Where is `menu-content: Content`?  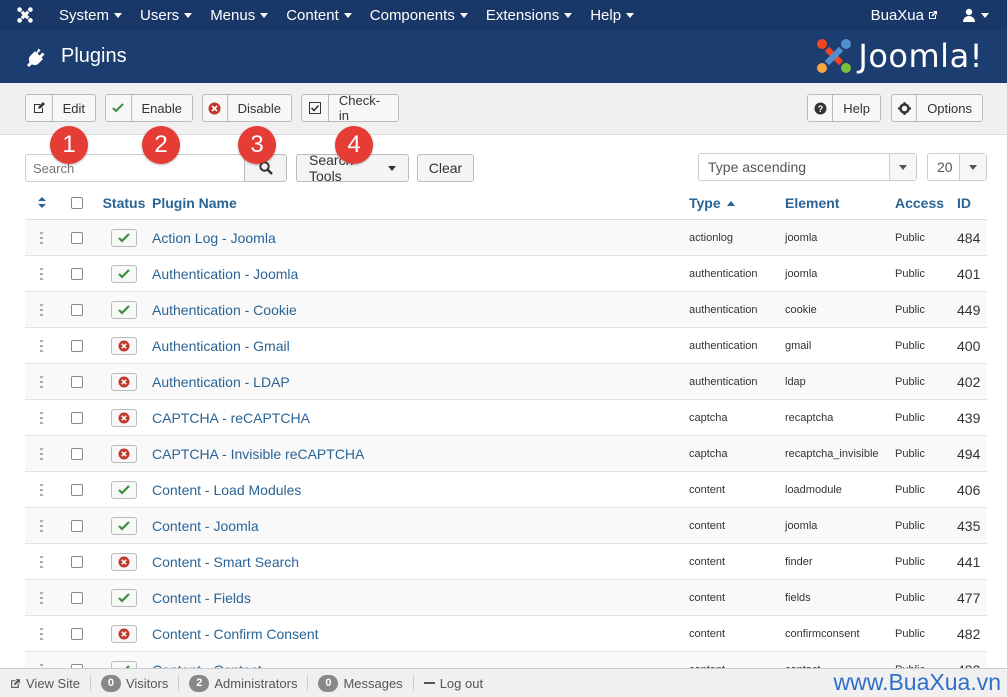
menu-content: Content is located at coordinates (319, 15).